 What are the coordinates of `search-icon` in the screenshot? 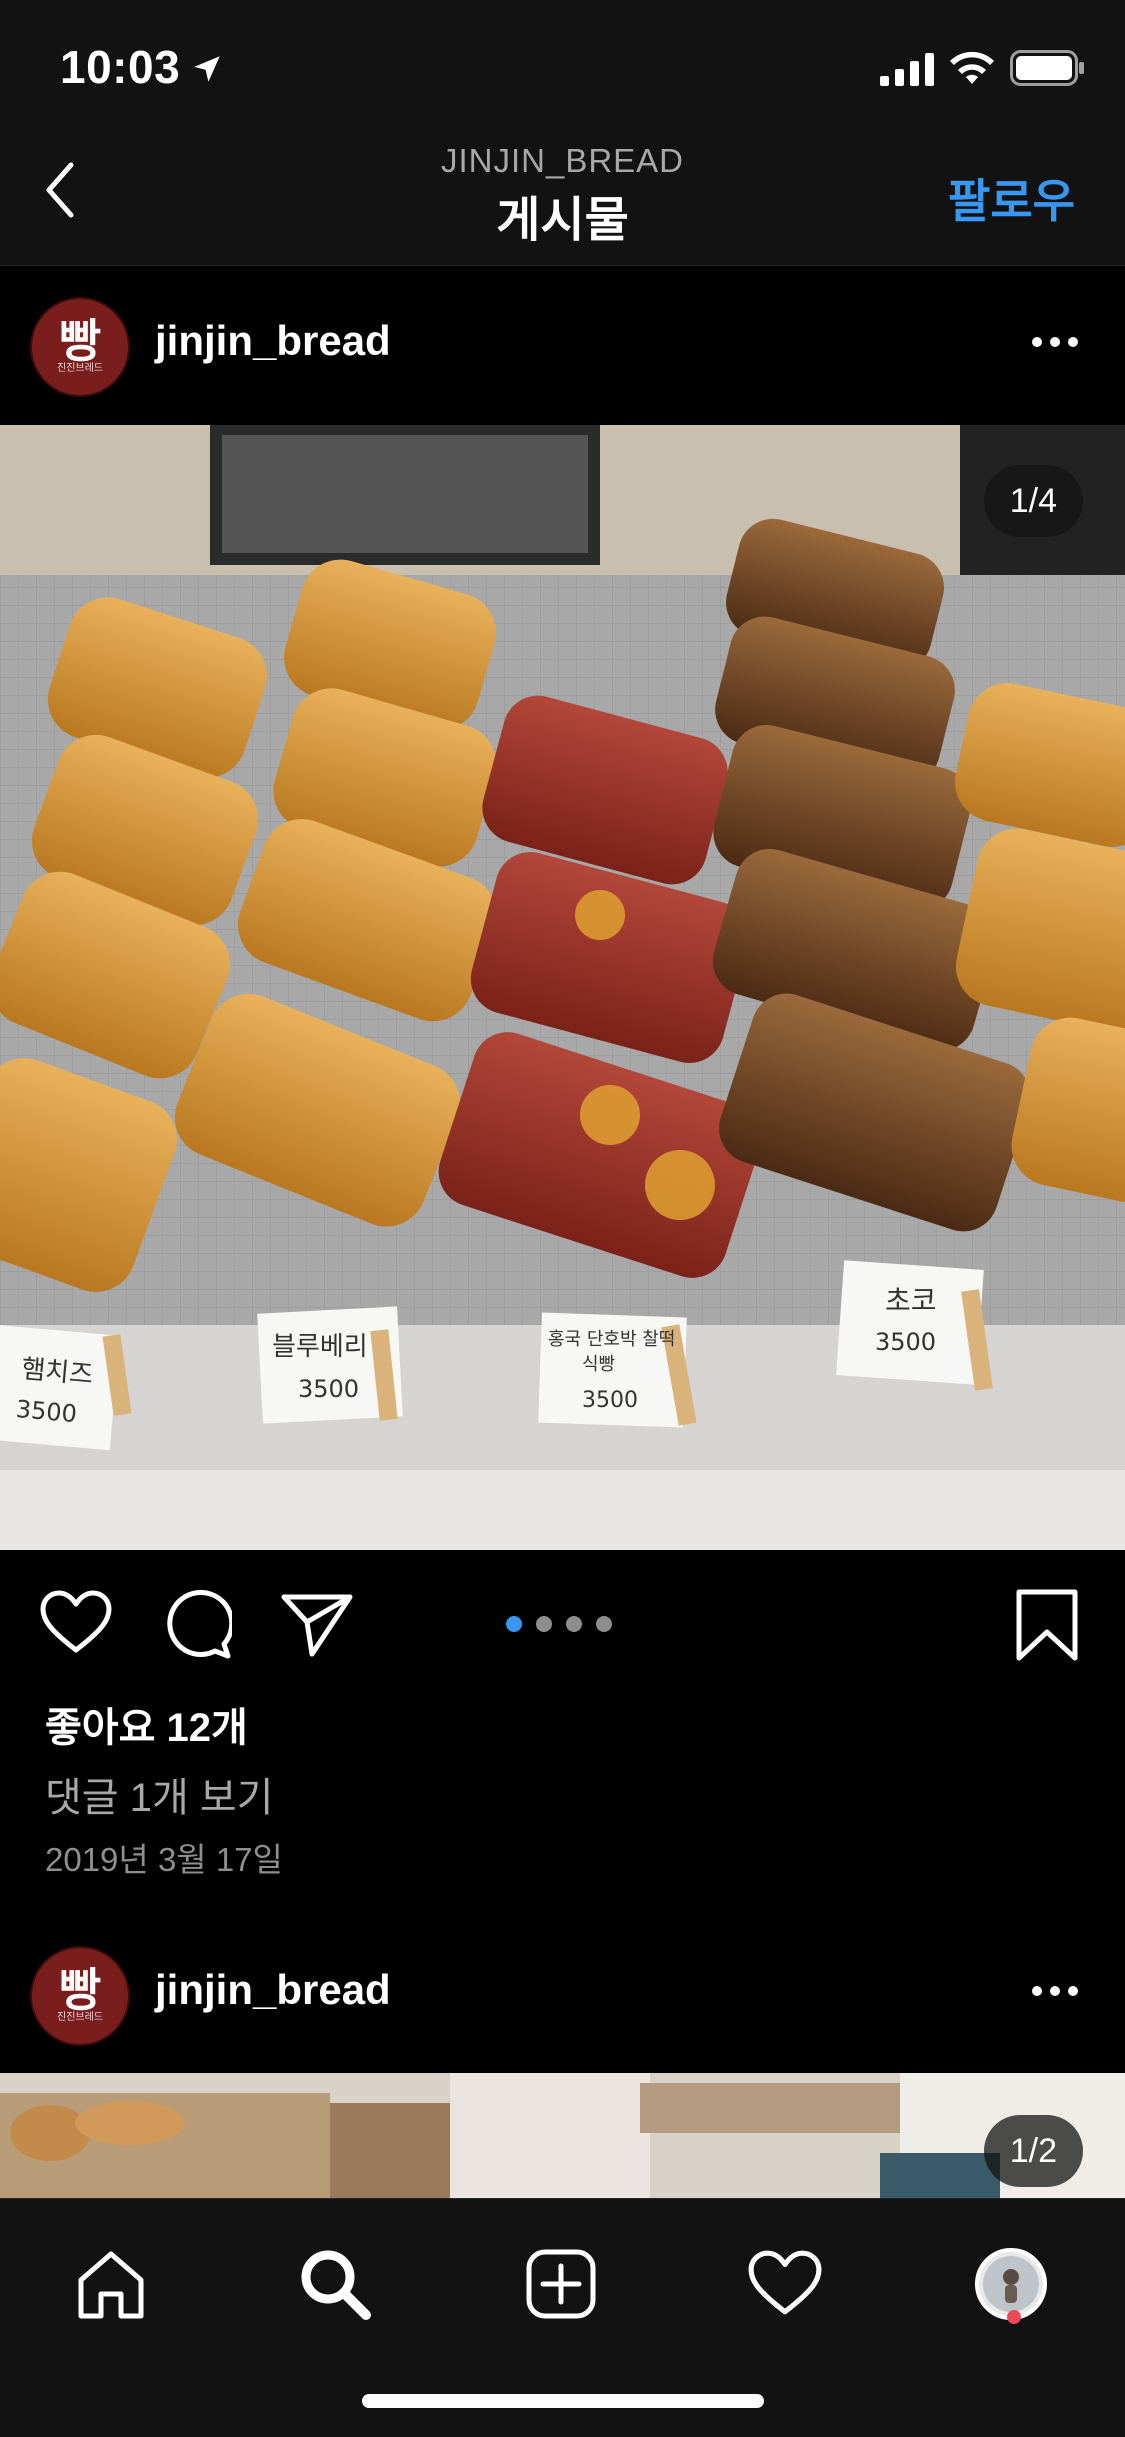 It's located at (336, 2285).